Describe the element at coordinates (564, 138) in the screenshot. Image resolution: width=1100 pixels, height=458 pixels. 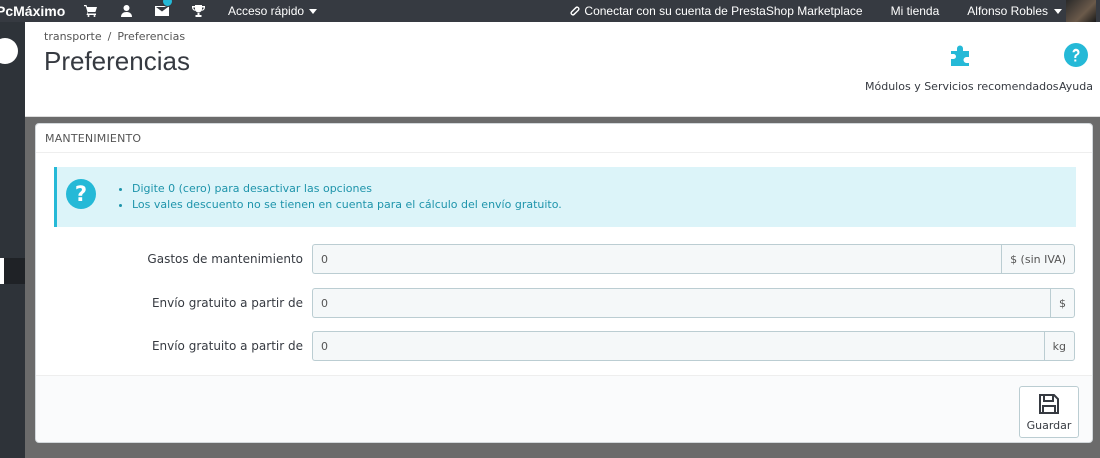
I see `panel-heading: MANTENIMIENTO` at that location.